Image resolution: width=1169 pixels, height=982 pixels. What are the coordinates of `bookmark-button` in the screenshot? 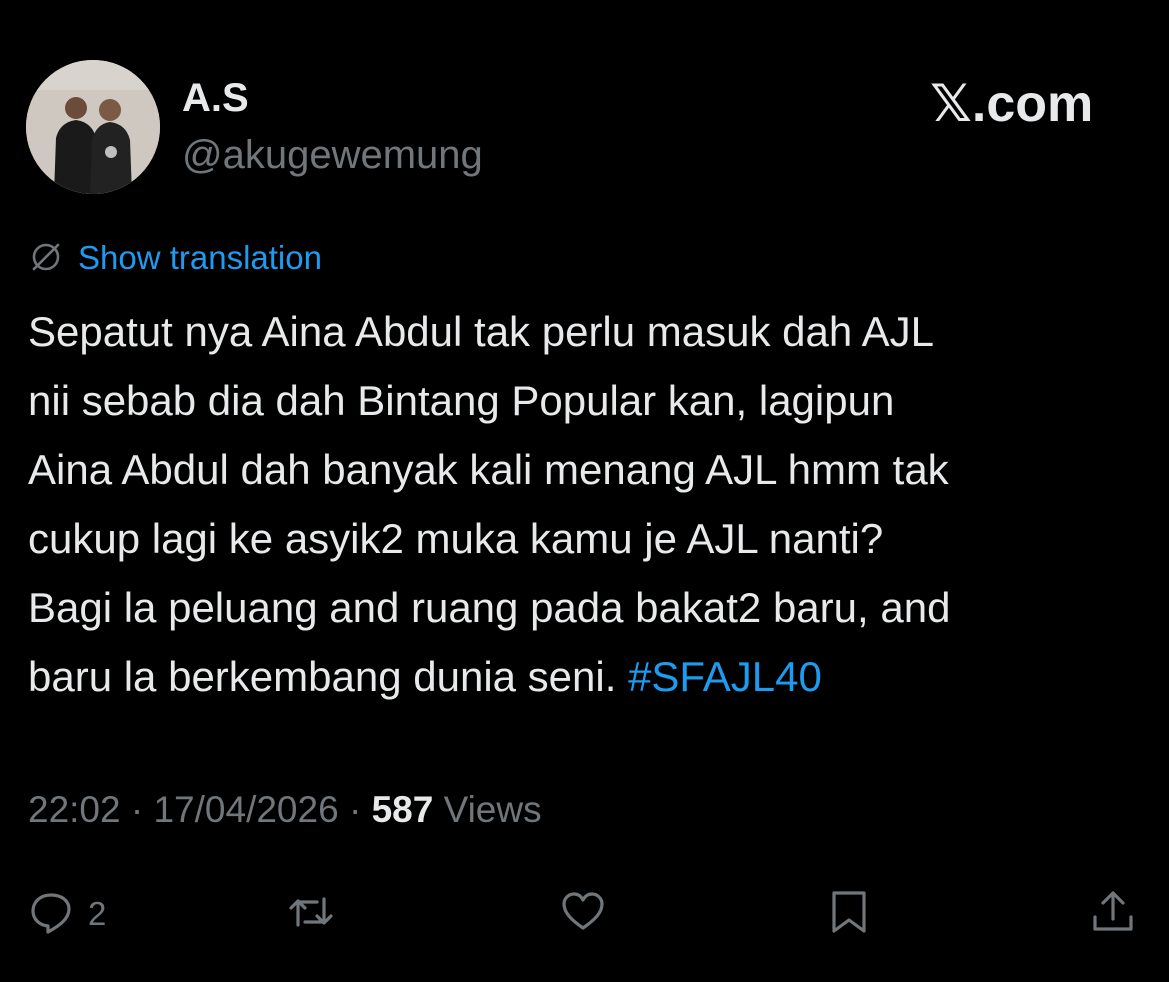 It's located at (849, 914).